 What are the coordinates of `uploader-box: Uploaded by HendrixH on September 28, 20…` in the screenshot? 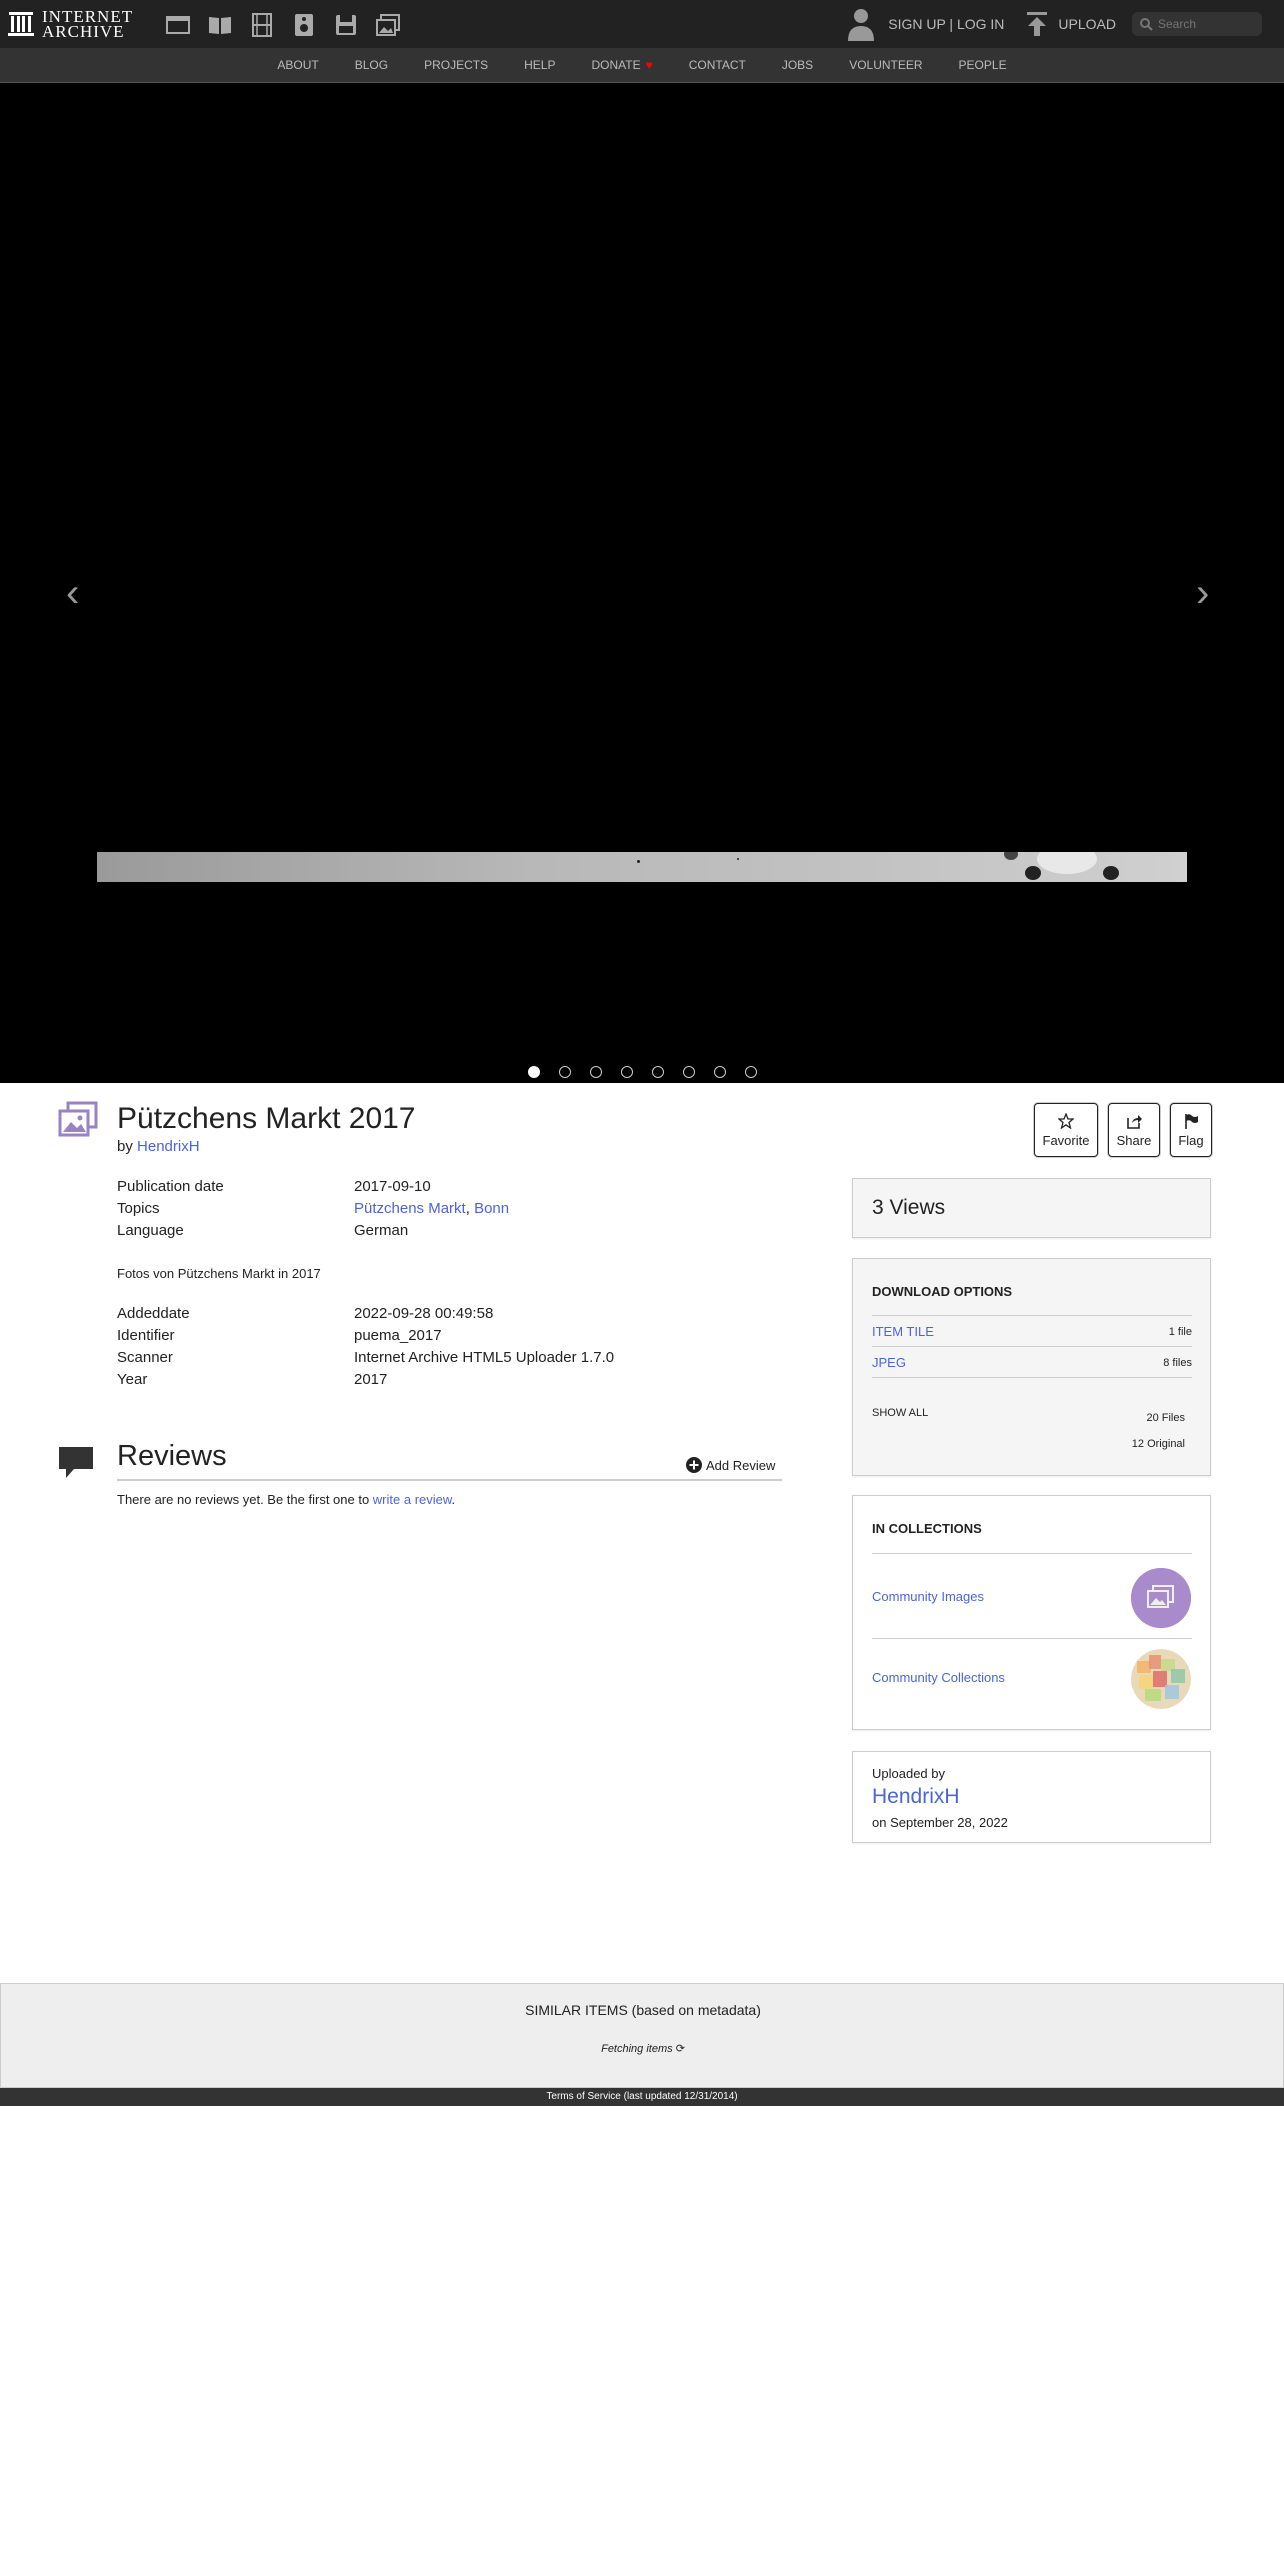 It's located at (1031, 1797).